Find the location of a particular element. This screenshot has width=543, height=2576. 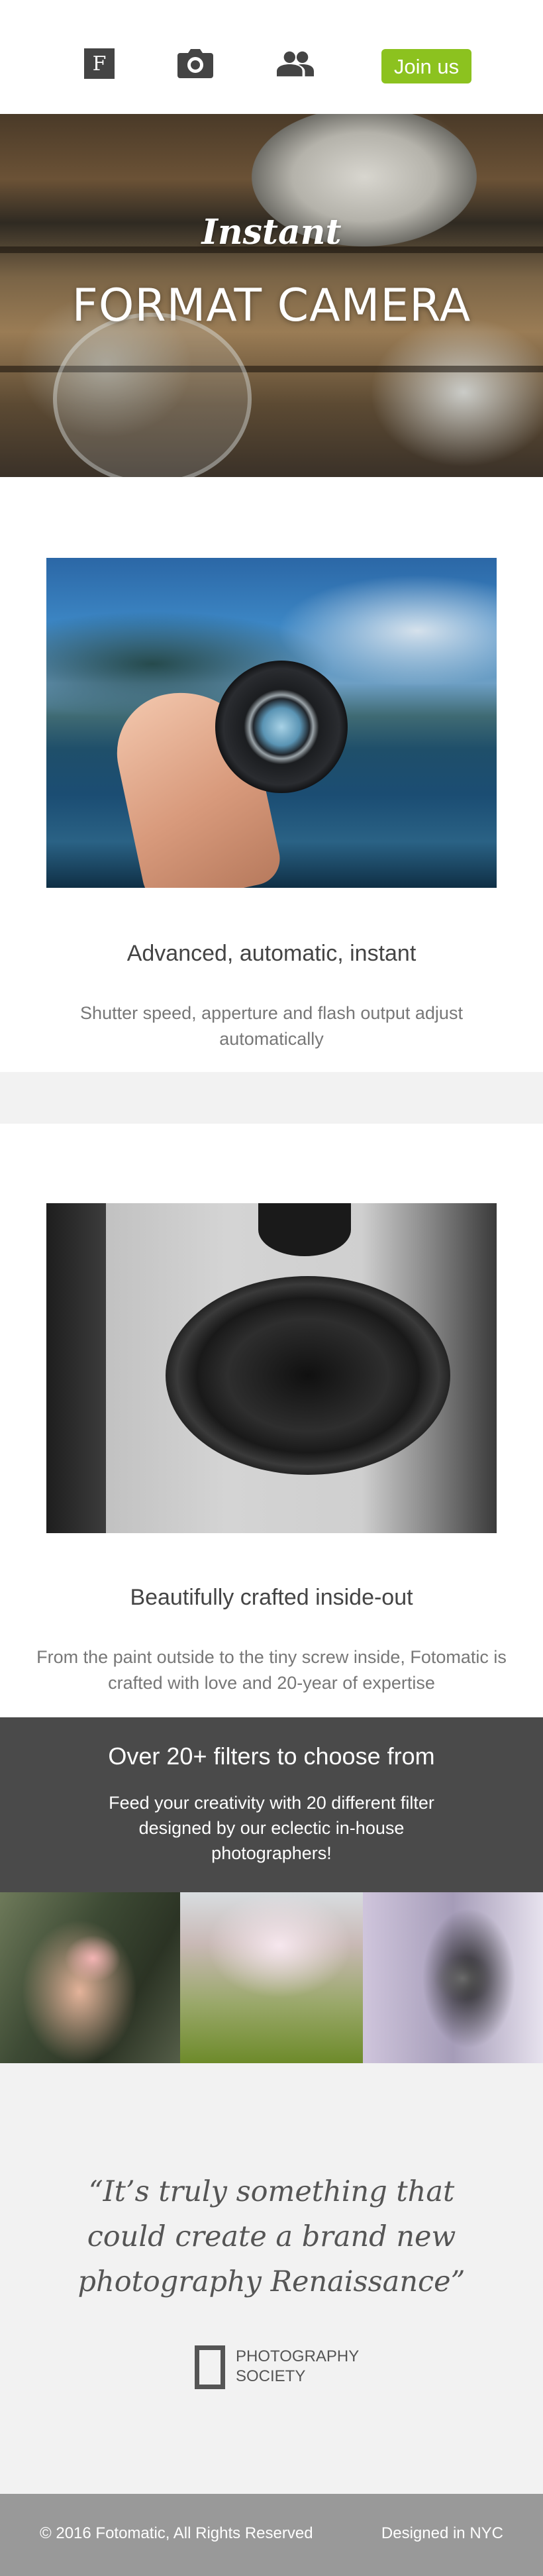

camera-icon is located at coordinates (195, 63).